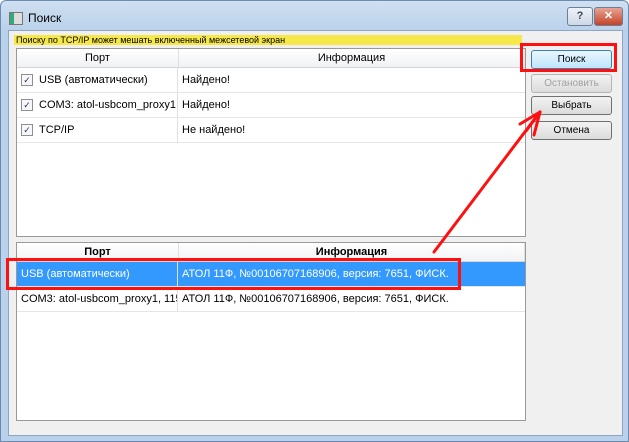 This screenshot has height=442, width=629. I want to click on arrow-shaft, so click(487, 182).